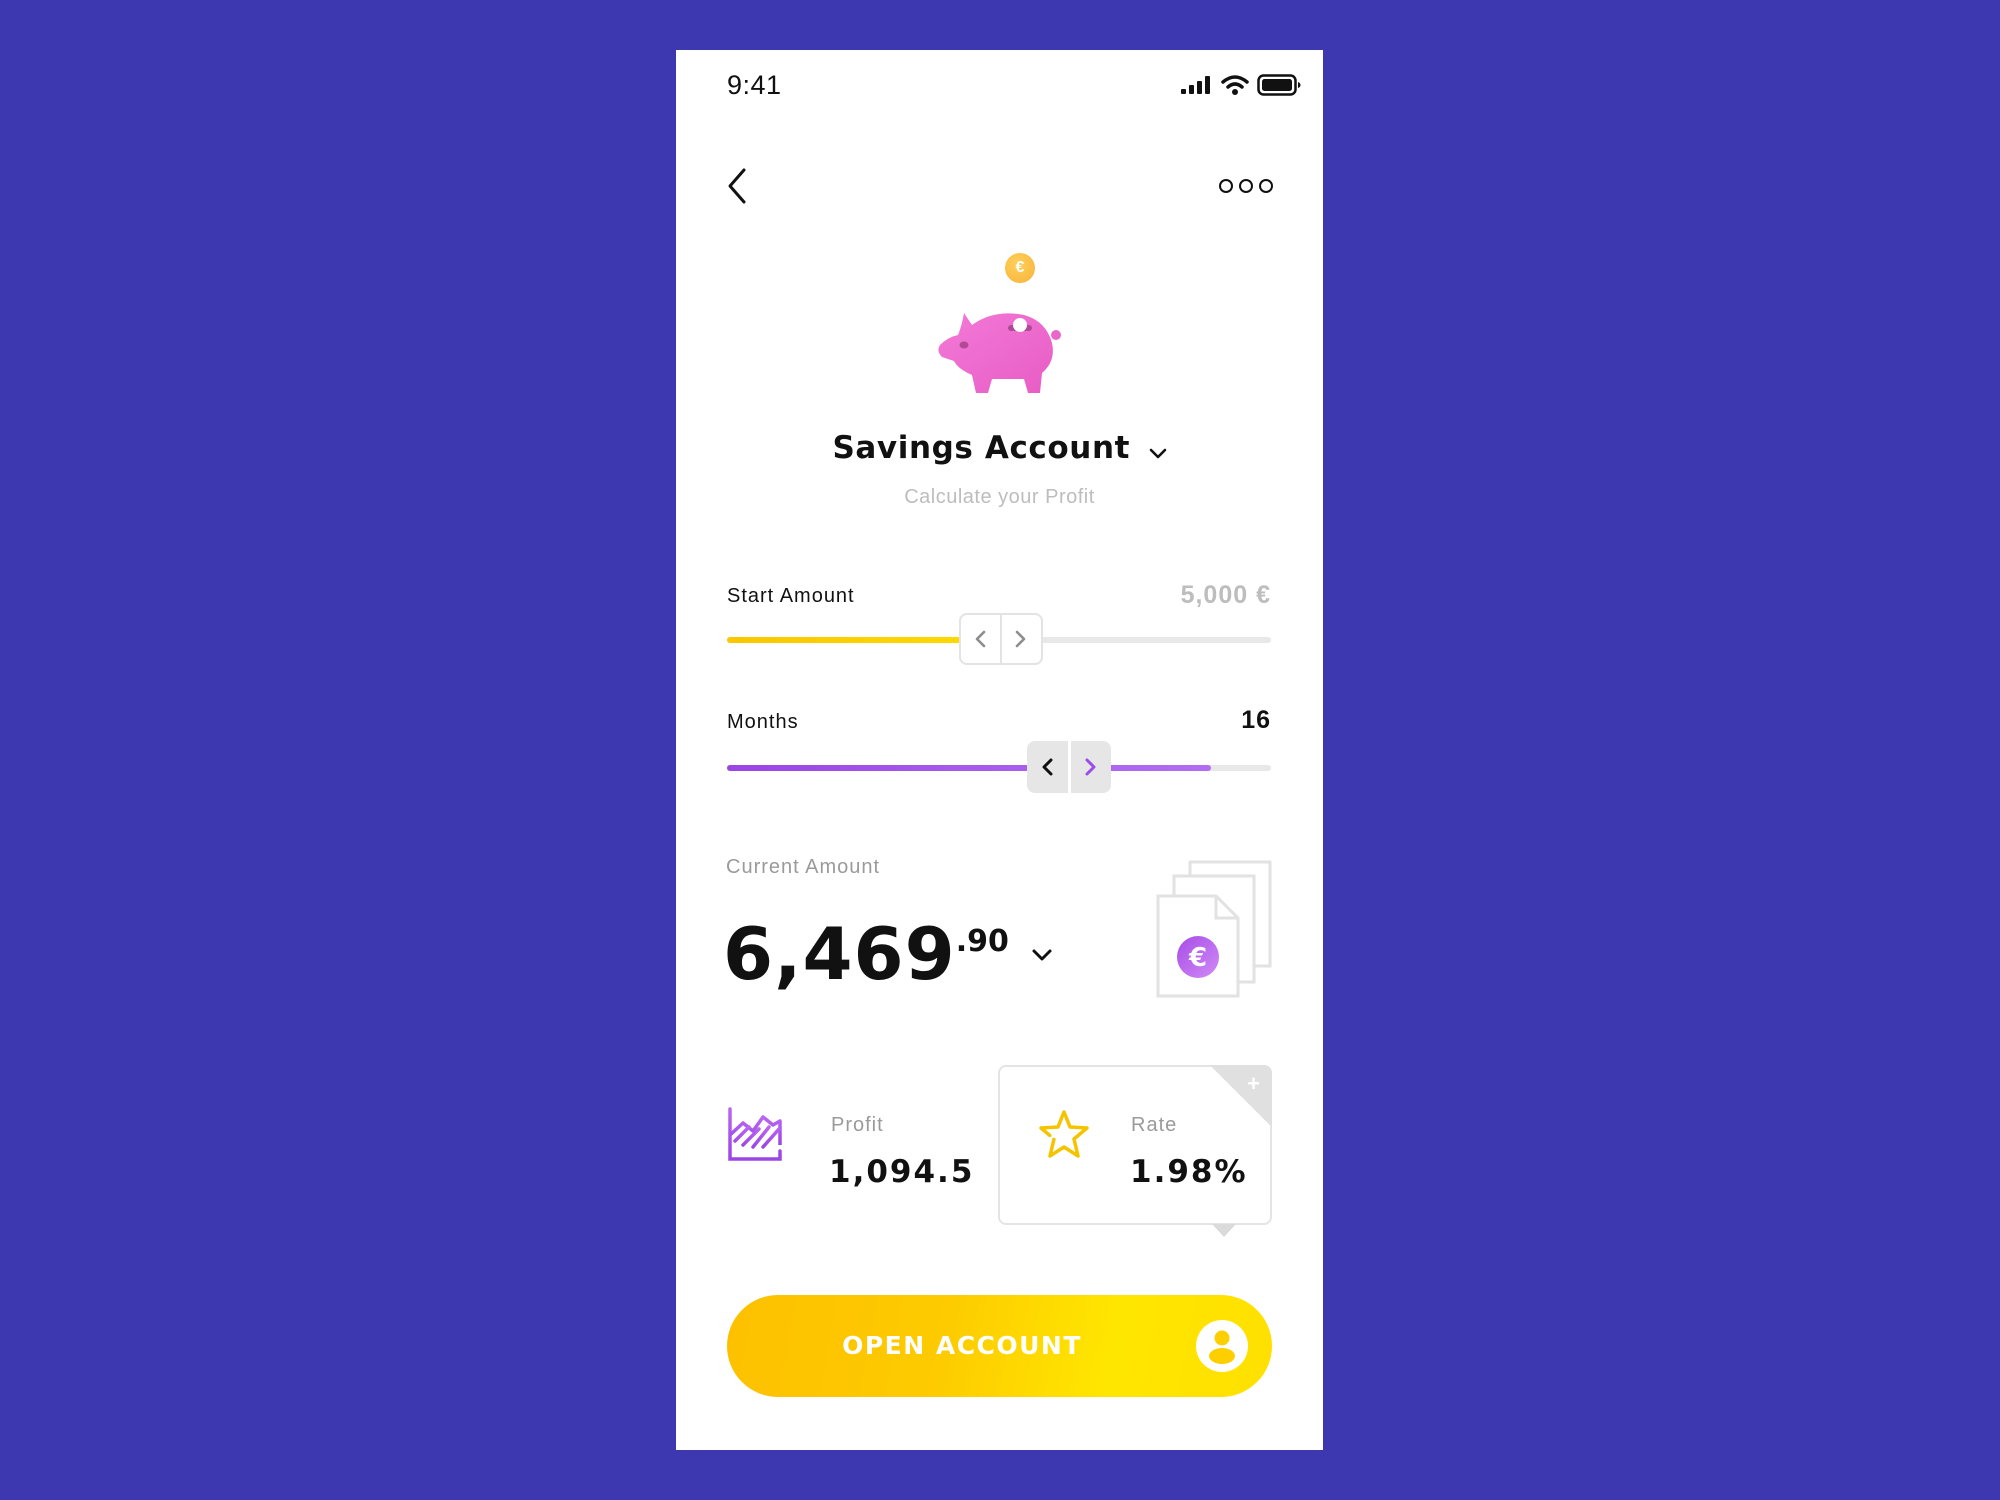 The image size is (2000, 1500). I want to click on months-value: 16, so click(1256, 720).